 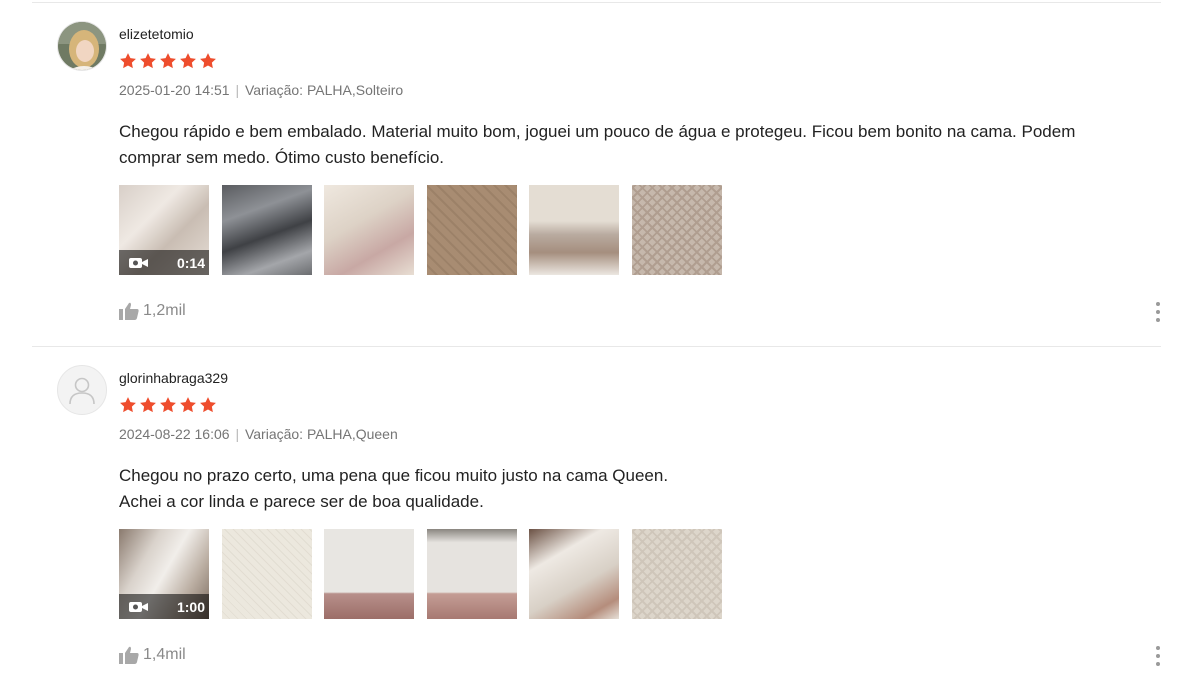 What do you see at coordinates (420, 230) in the screenshot?
I see `review-media: 0:14` at bounding box center [420, 230].